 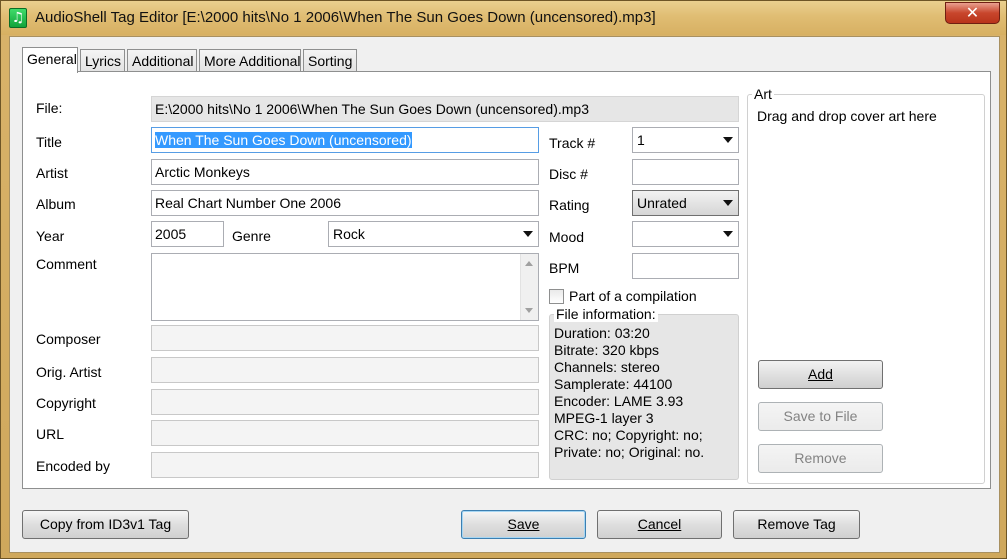 What do you see at coordinates (641, 140) in the screenshot?
I see `track-value: 1` at bounding box center [641, 140].